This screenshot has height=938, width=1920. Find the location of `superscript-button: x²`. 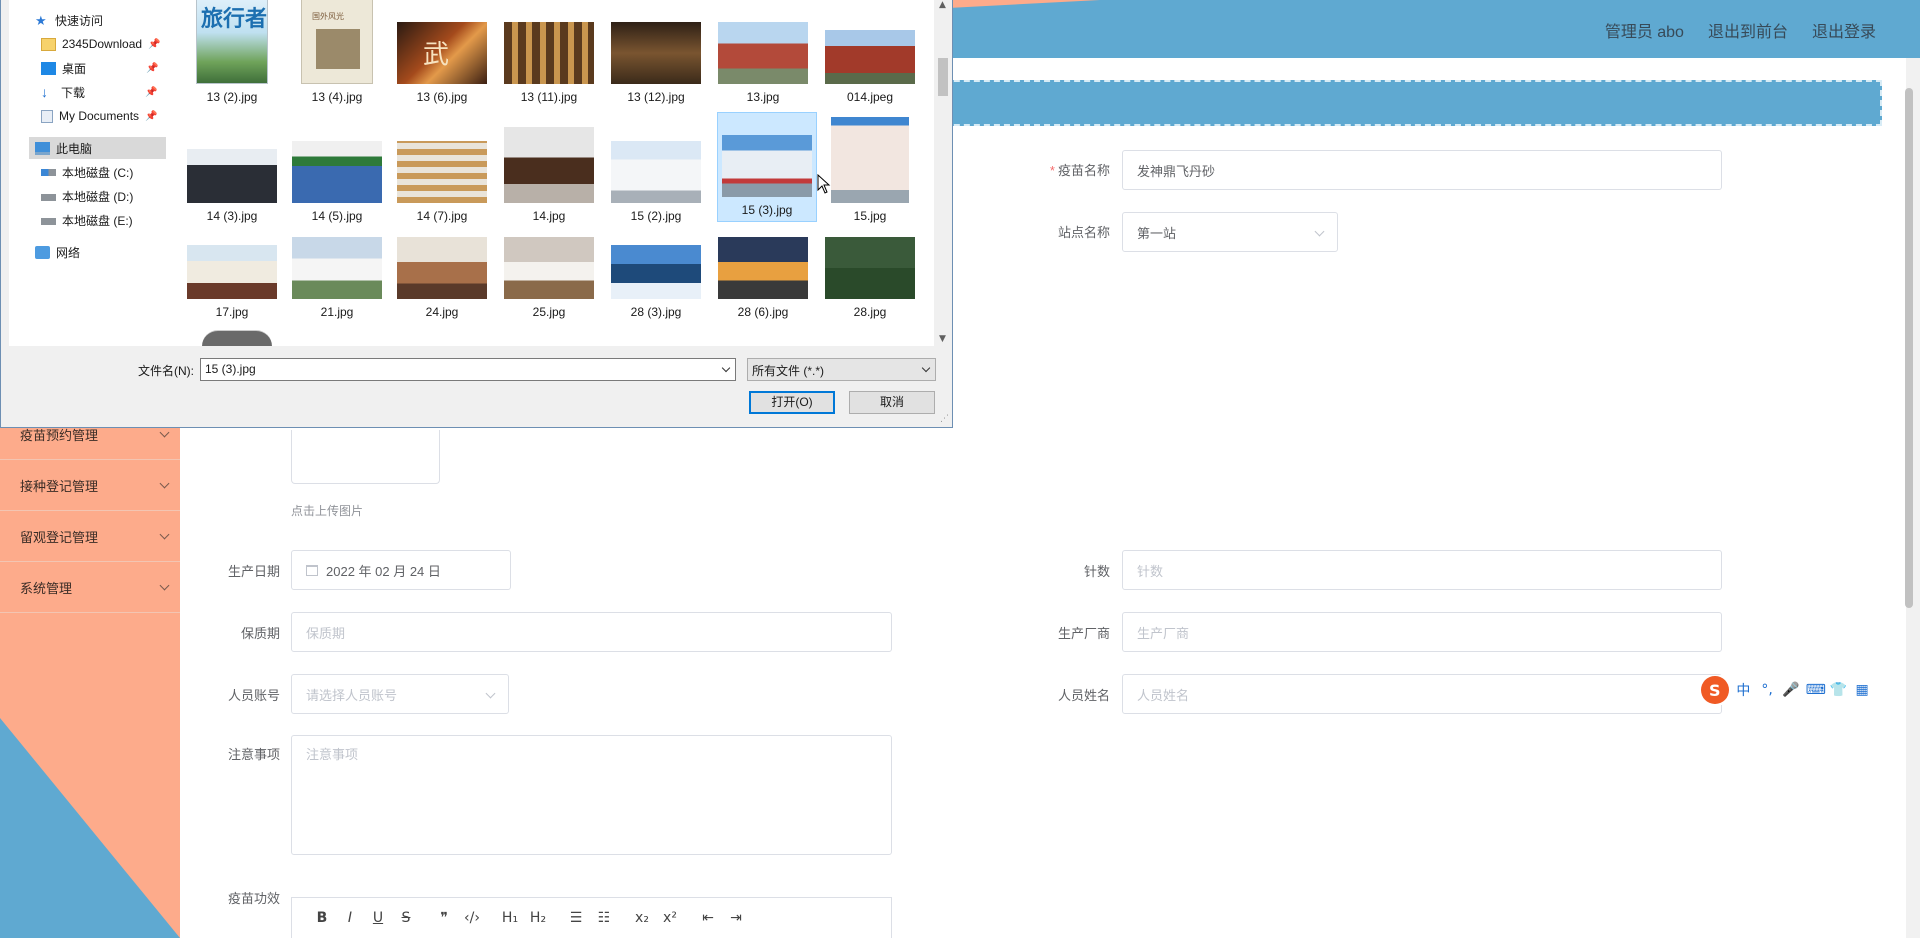

superscript-button: x² is located at coordinates (670, 918).